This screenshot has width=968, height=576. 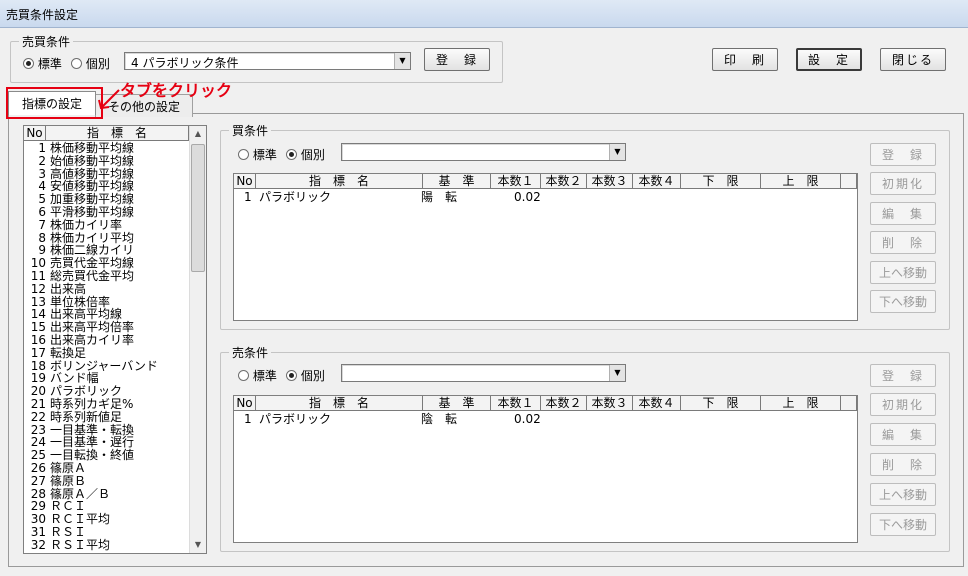 What do you see at coordinates (198, 134) in the screenshot?
I see `scroll-up-icon: ▲` at bounding box center [198, 134].